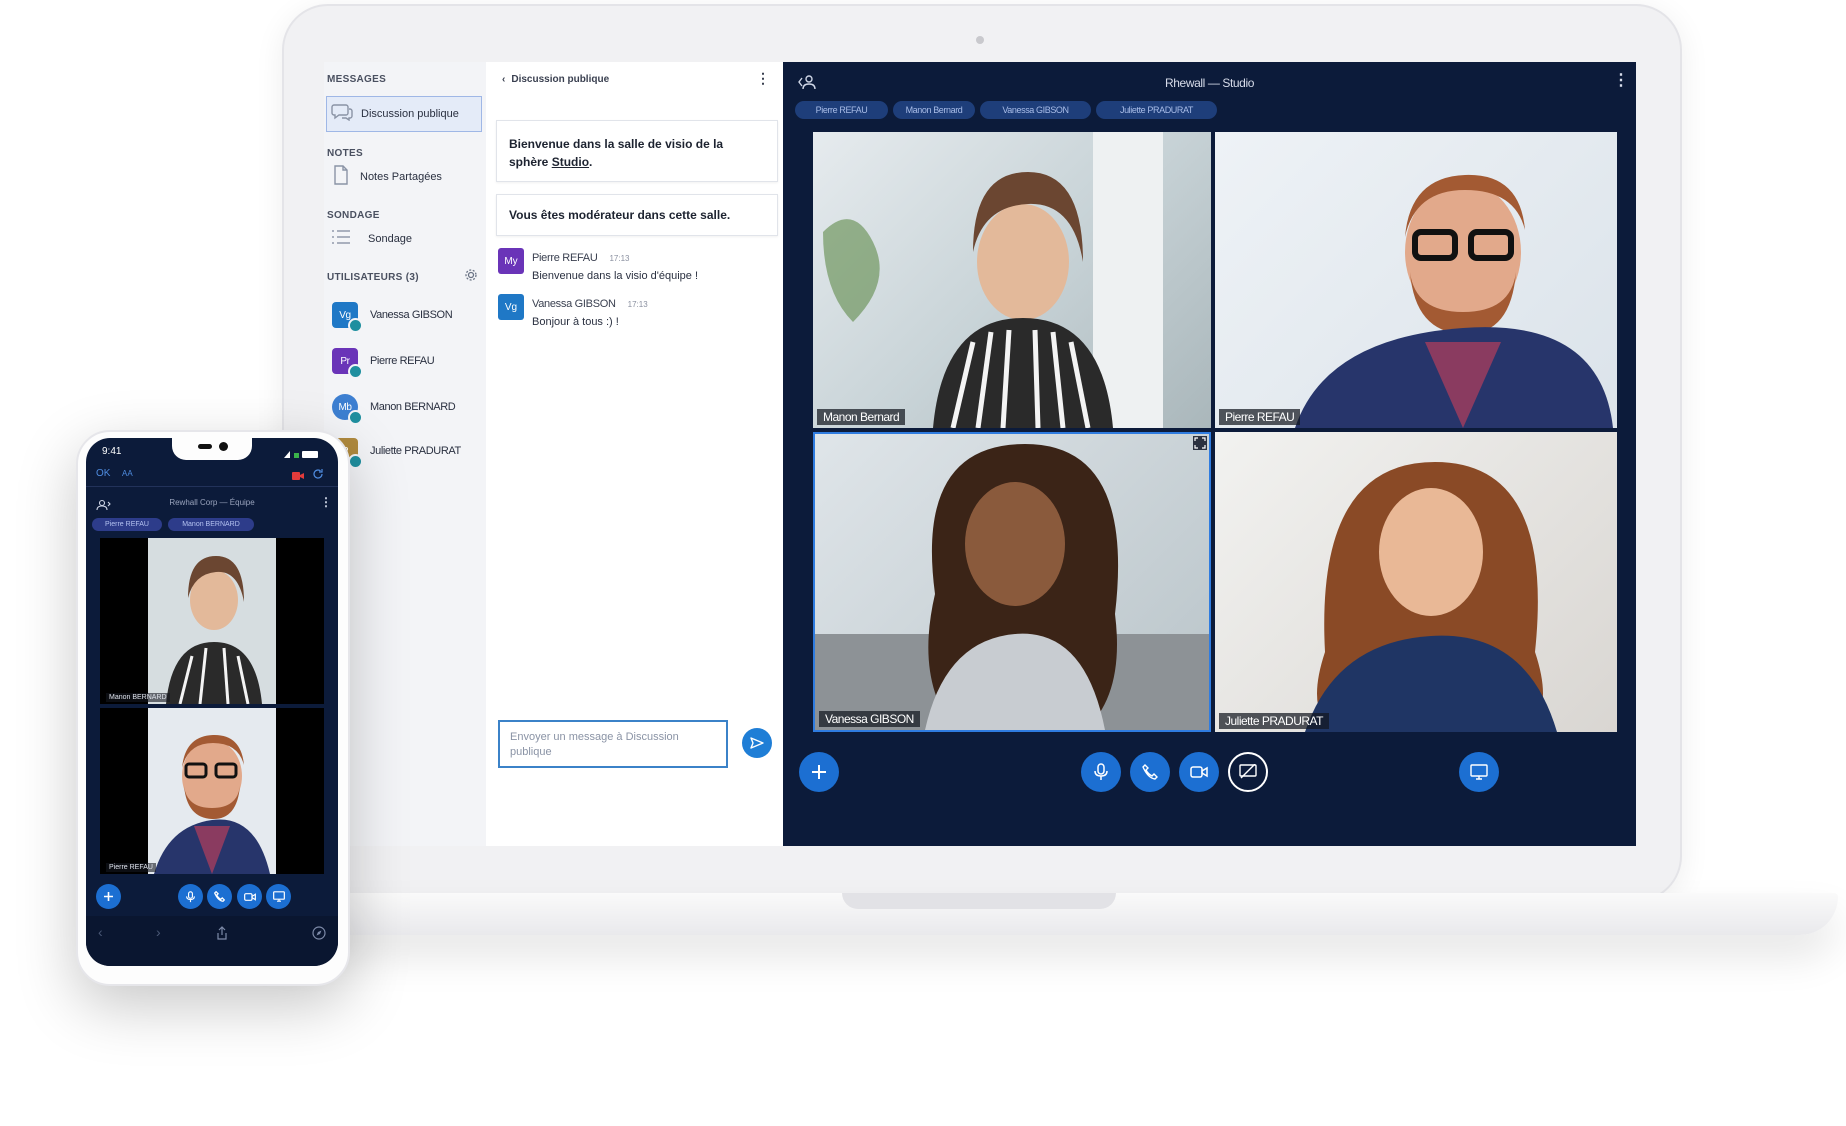 The width and height of the screenshot is (1846, 1126). I want to click on gear-icon, so click(472, 276).